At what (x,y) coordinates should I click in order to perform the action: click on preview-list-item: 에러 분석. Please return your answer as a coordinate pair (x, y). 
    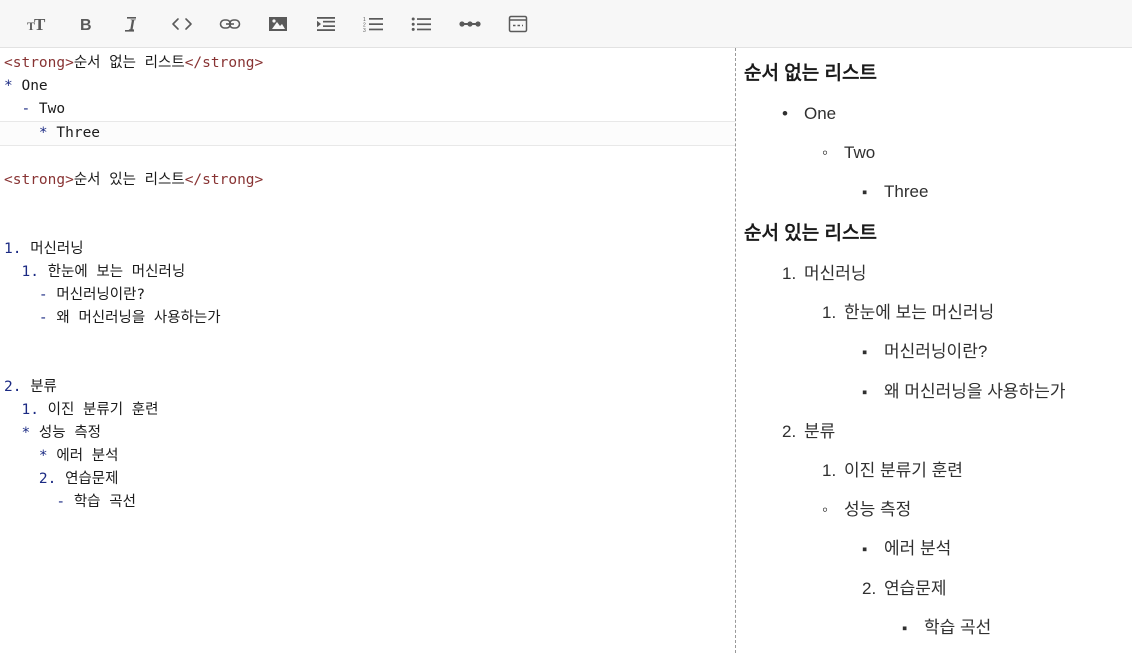
    Looking at the image, I should click on (933, 549).